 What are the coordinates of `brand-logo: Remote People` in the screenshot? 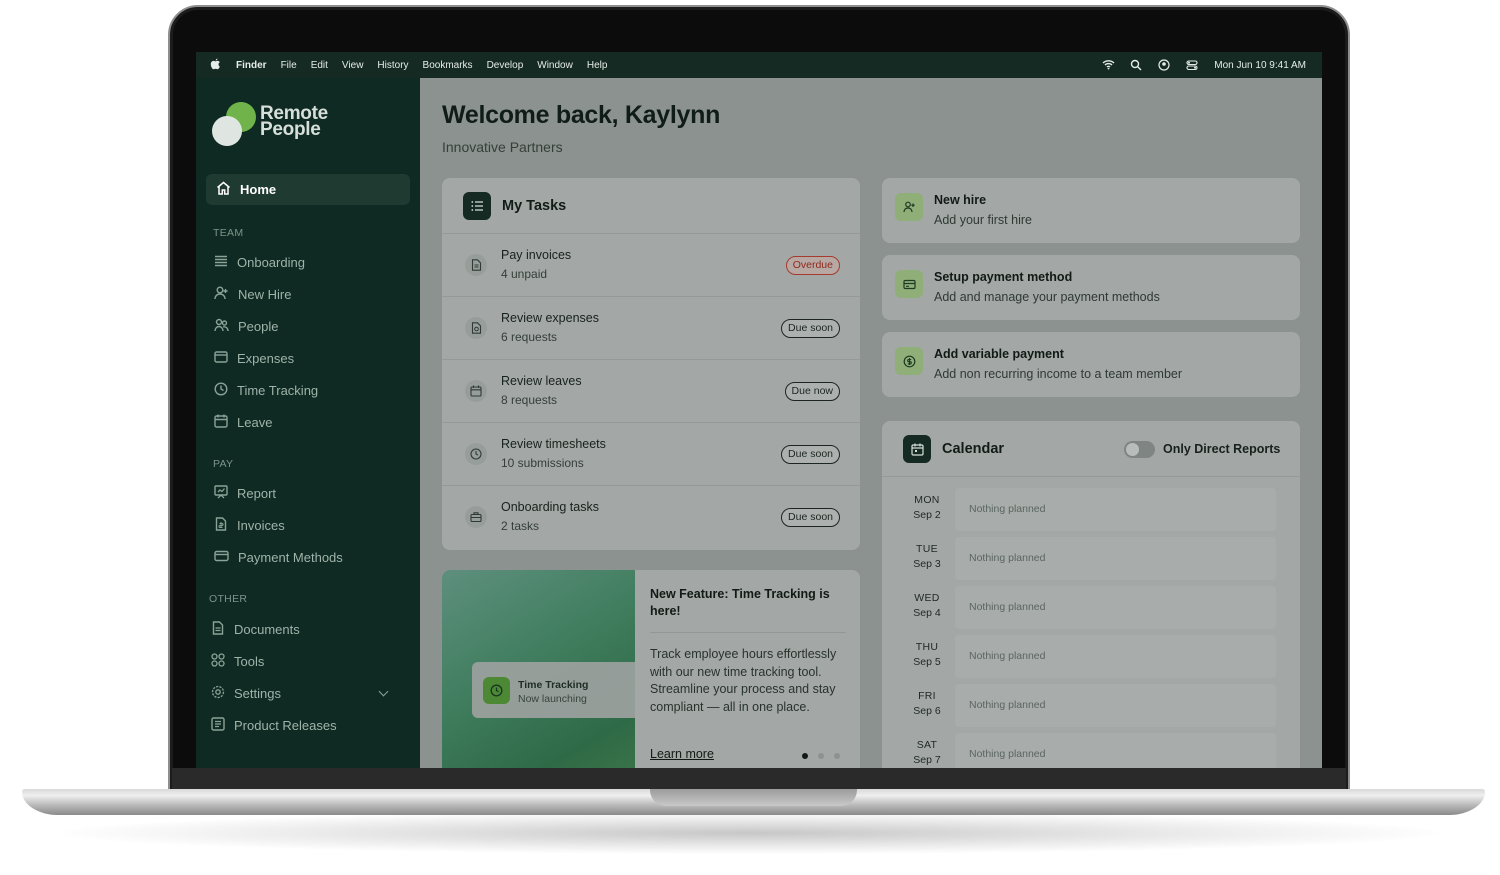 It's located at (287, 127).